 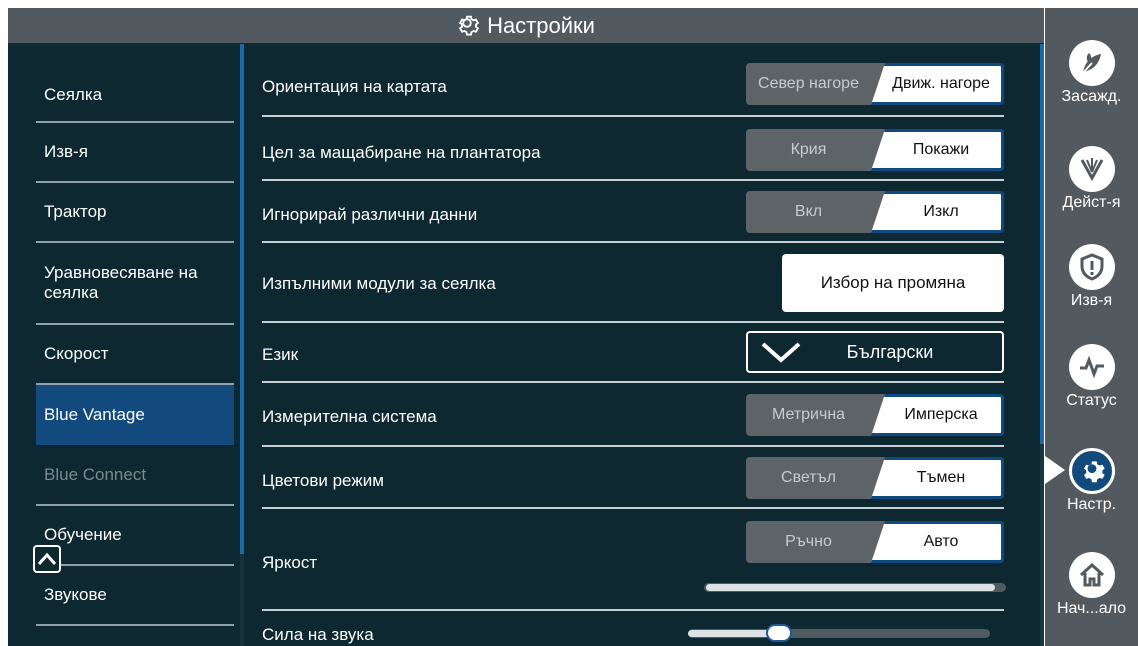 I want to click on toggle-option-off: Ръчно, so click(x=808, y=542).